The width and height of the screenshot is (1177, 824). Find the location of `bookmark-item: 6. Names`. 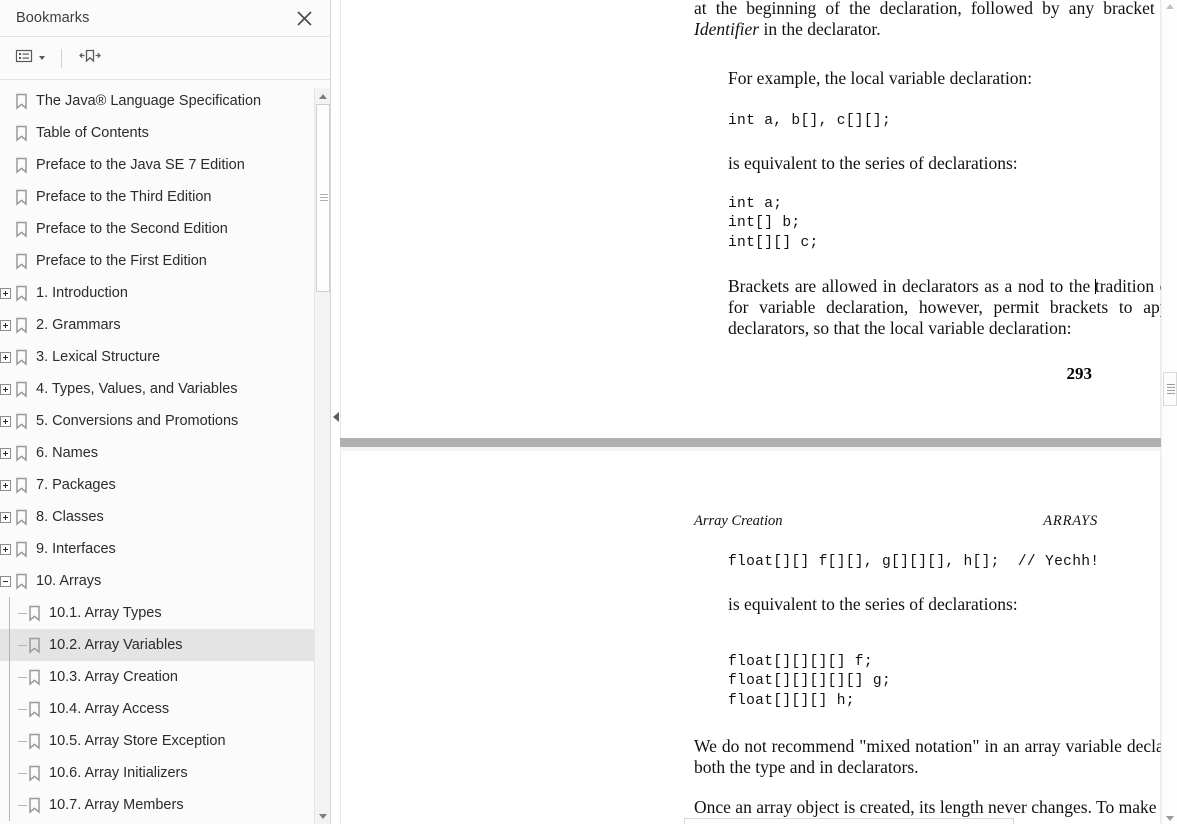

bookmark-item: 6. Names is located at coordinates (165, 453).